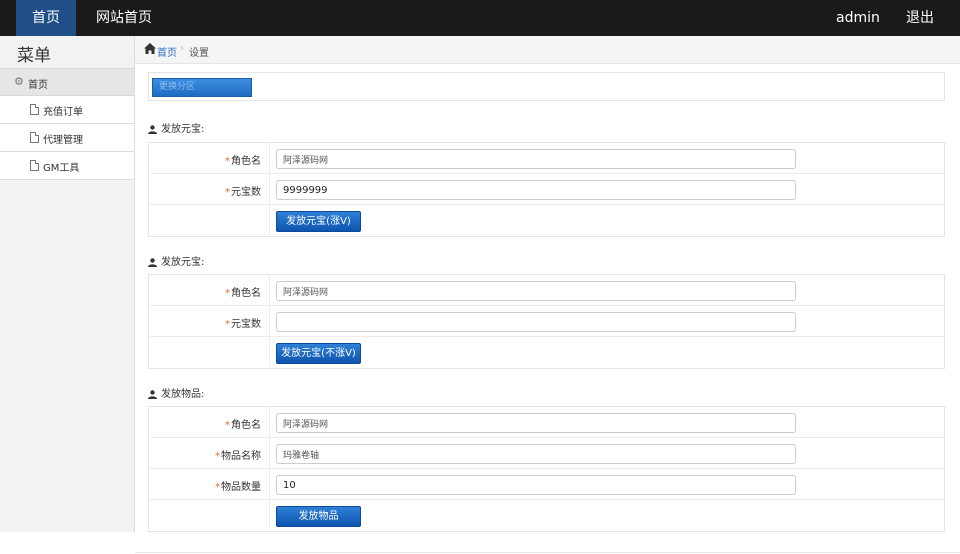 This screenshot has height=554, width=960. Describe the element at coordinates (920, 18) in the screenshot. I see `logout-link: 退出` at that location.